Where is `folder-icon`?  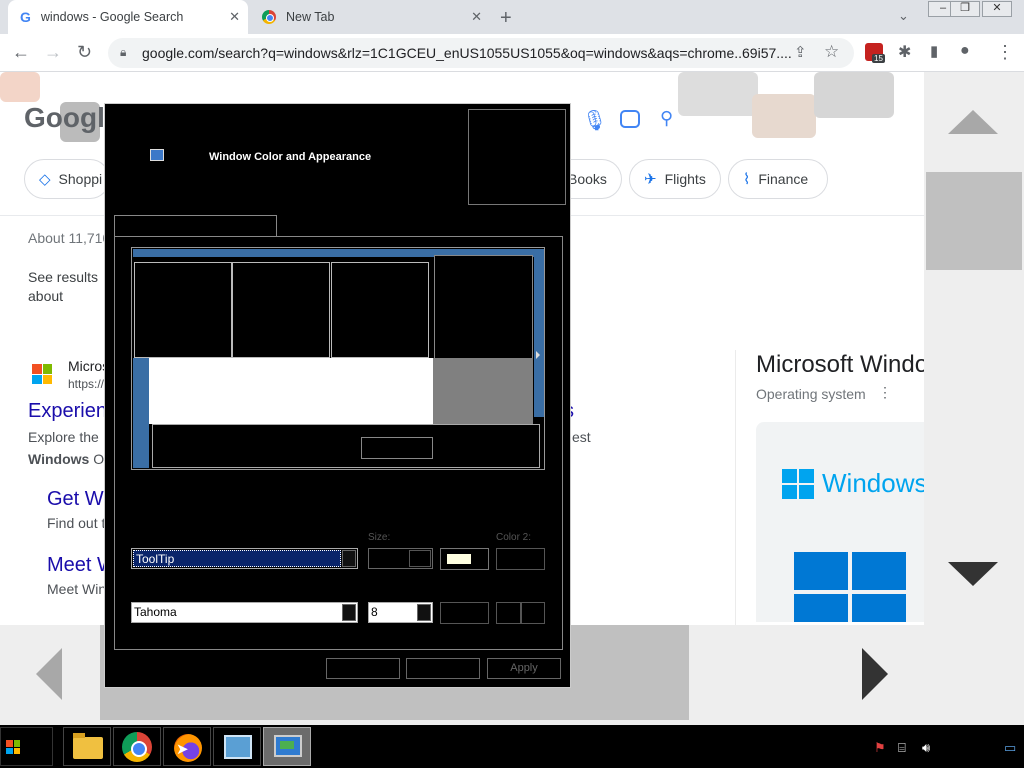
folder-icon is located at coordinates (88, 746).